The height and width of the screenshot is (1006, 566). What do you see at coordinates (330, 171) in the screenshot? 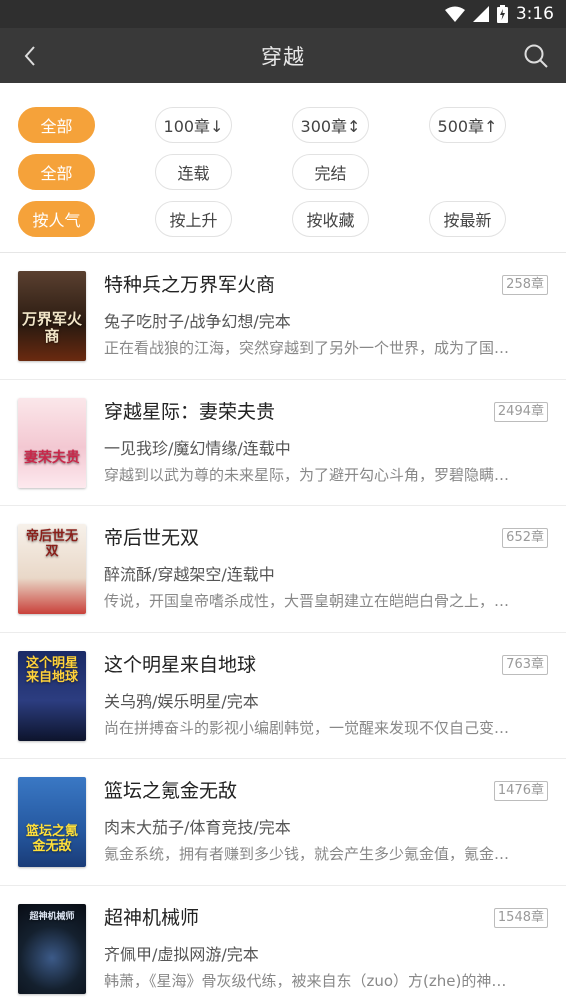
I see `filter-status-finished: 完结` at bounding box center [330, 171].